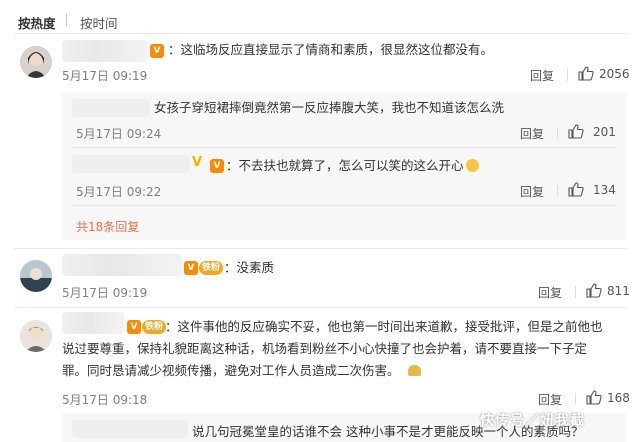 Image resolution: width=641 pixels, height=442 pixels. I want to click on comment-text: ：这临场反应直接显示了情商和素质，很显然这位都没有。, so click(331, 49).